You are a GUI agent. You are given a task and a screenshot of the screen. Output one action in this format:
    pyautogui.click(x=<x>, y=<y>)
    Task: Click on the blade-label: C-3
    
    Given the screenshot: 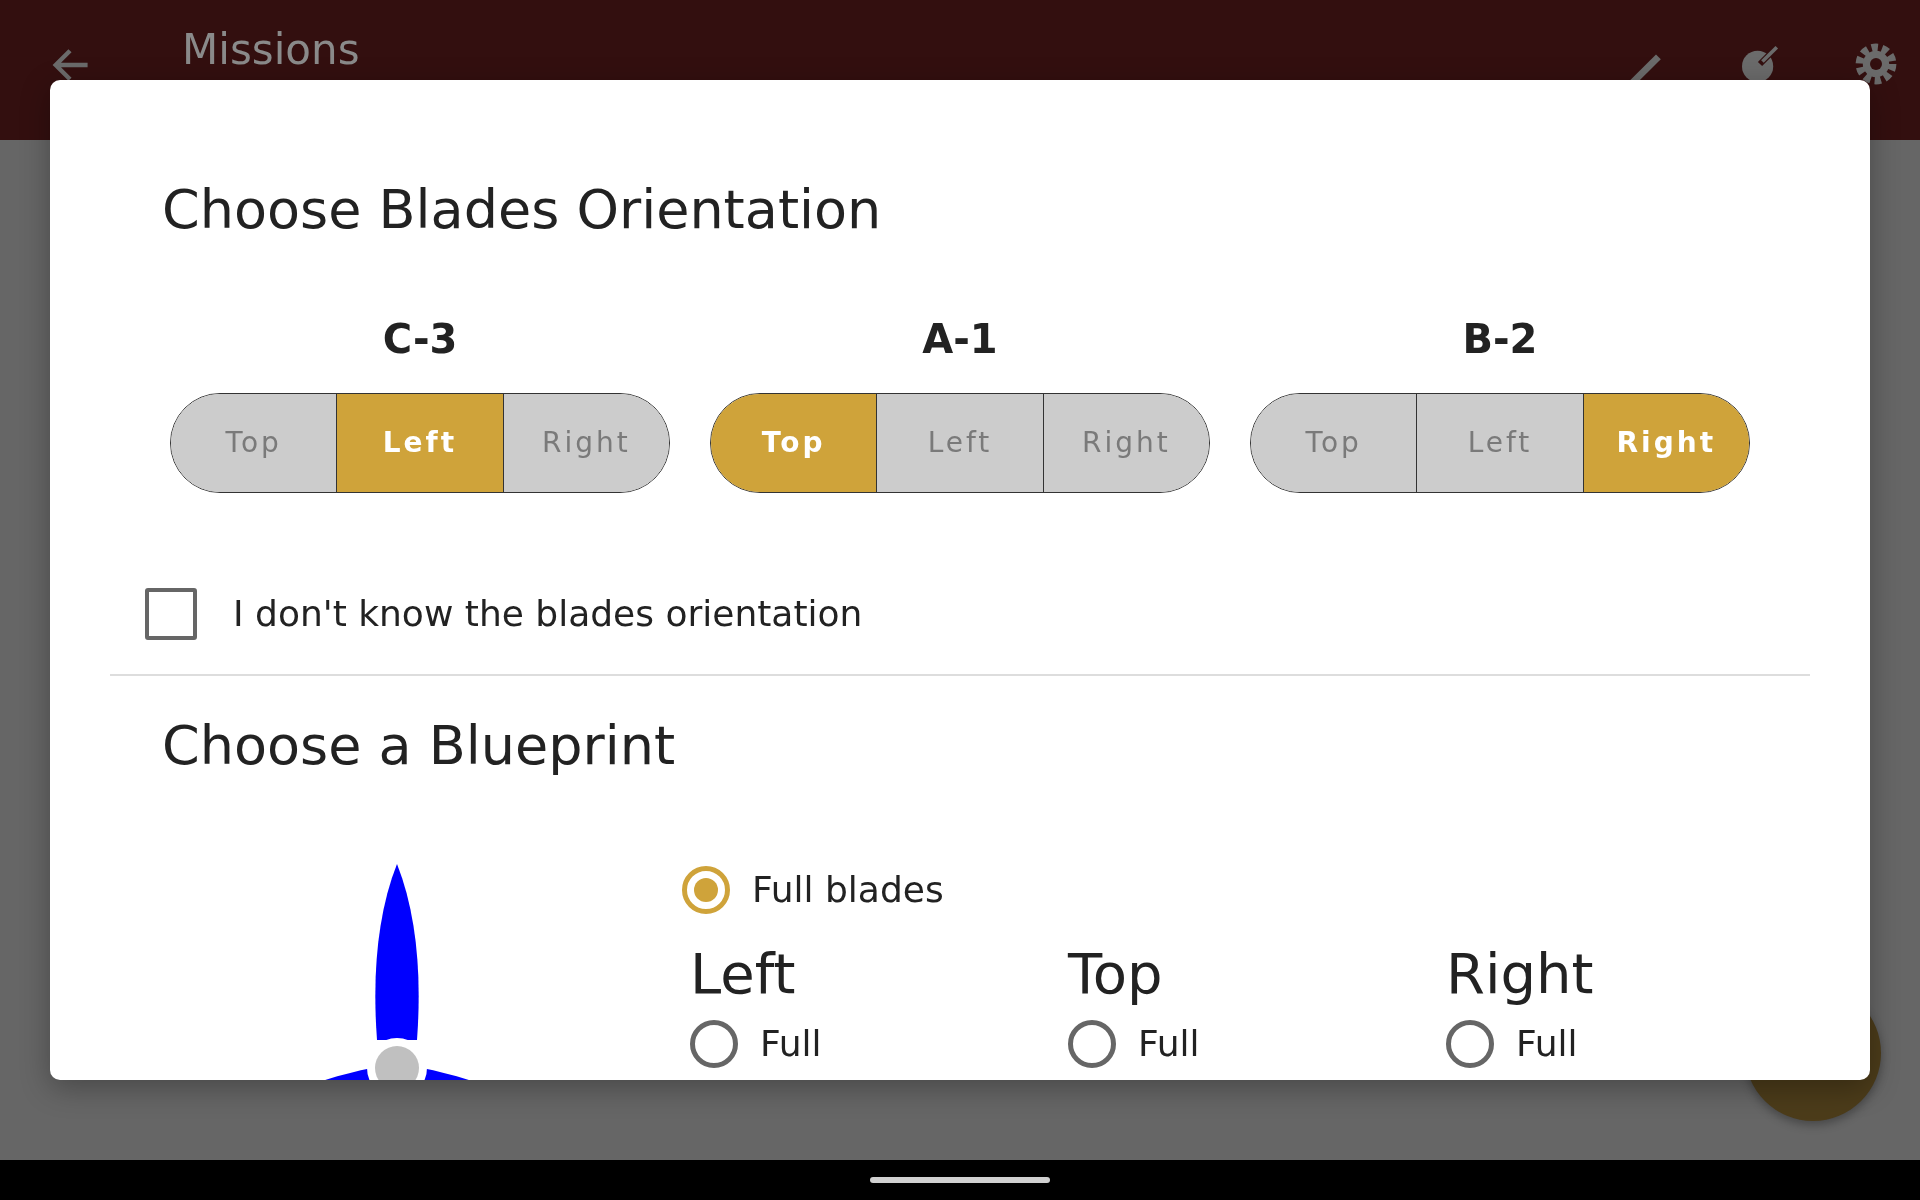 What is the action you would take?
    pyautogui.click(x=420, y=338)
    